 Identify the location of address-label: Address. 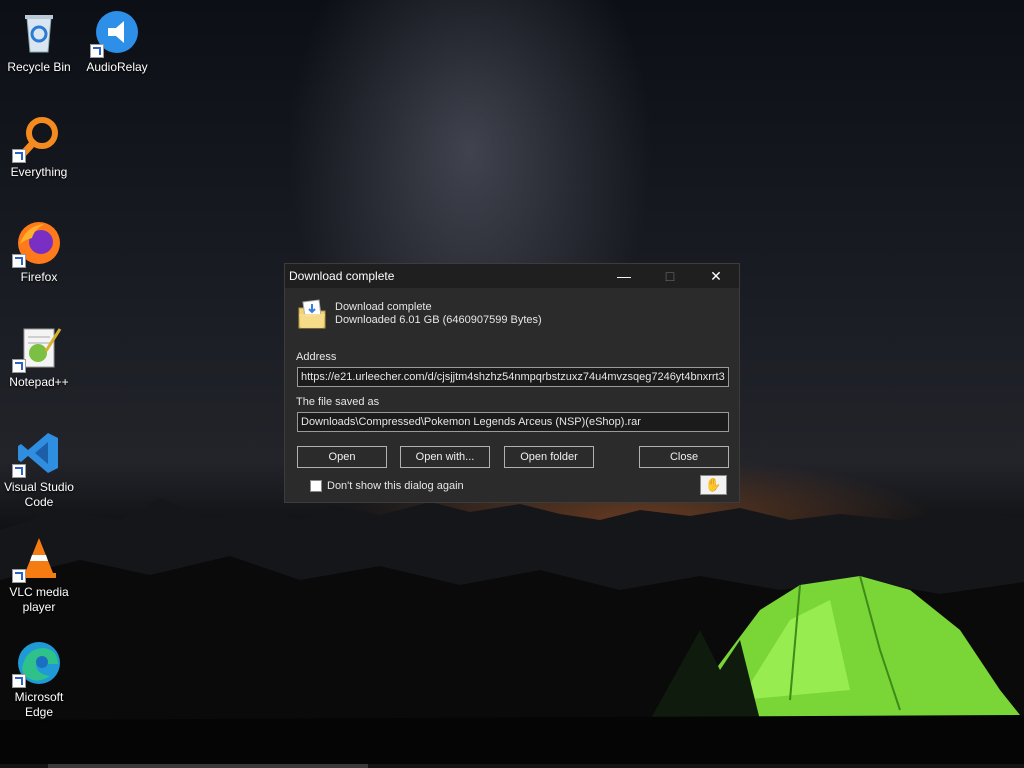
(316, 357).